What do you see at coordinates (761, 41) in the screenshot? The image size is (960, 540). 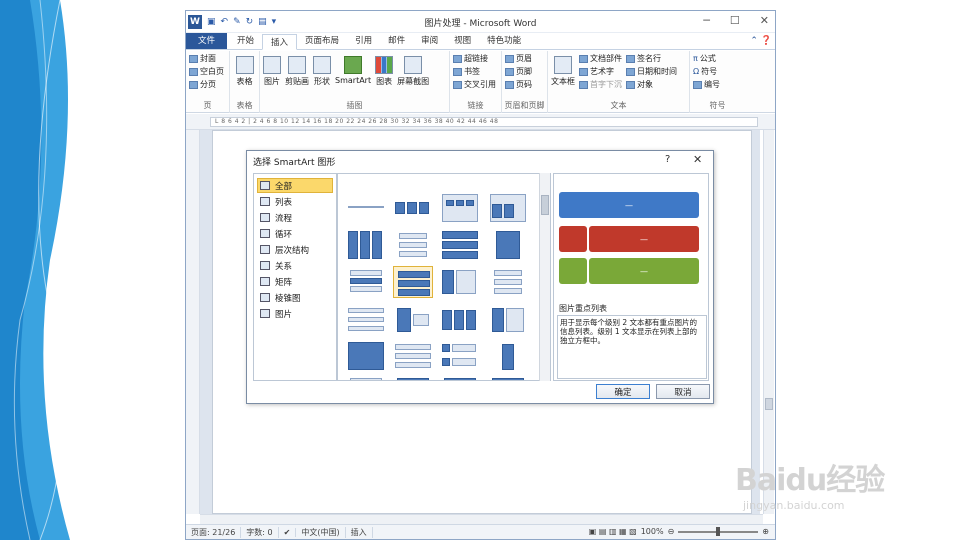 I see `ribbon-help-icons: ⌃ ❓` at bounding box center [761, 41].